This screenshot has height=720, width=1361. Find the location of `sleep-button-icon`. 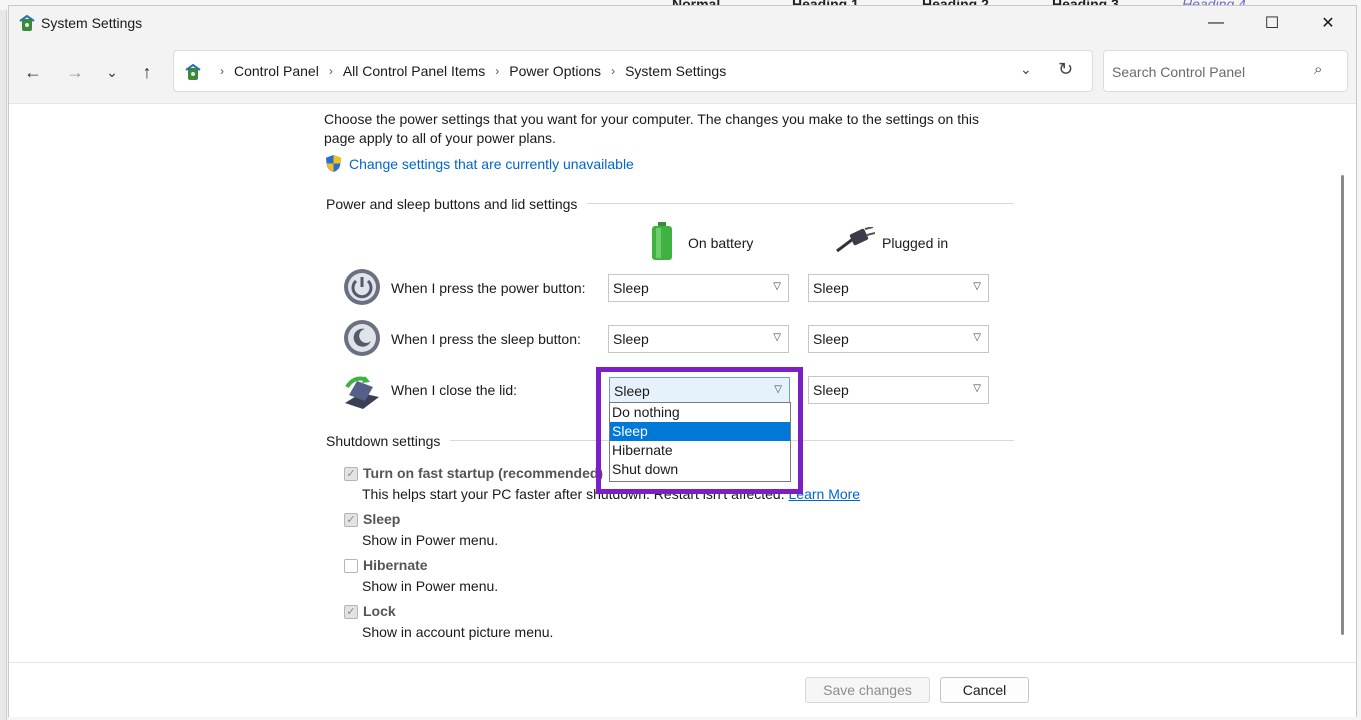

sleep-button-icon is located at coordinates (362, 338).